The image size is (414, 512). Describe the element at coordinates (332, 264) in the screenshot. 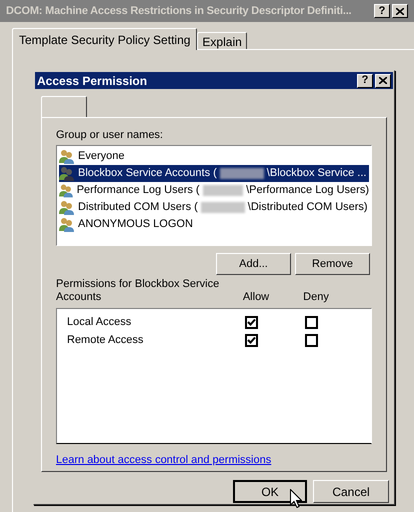

I see `action-button: Remove` at that location.